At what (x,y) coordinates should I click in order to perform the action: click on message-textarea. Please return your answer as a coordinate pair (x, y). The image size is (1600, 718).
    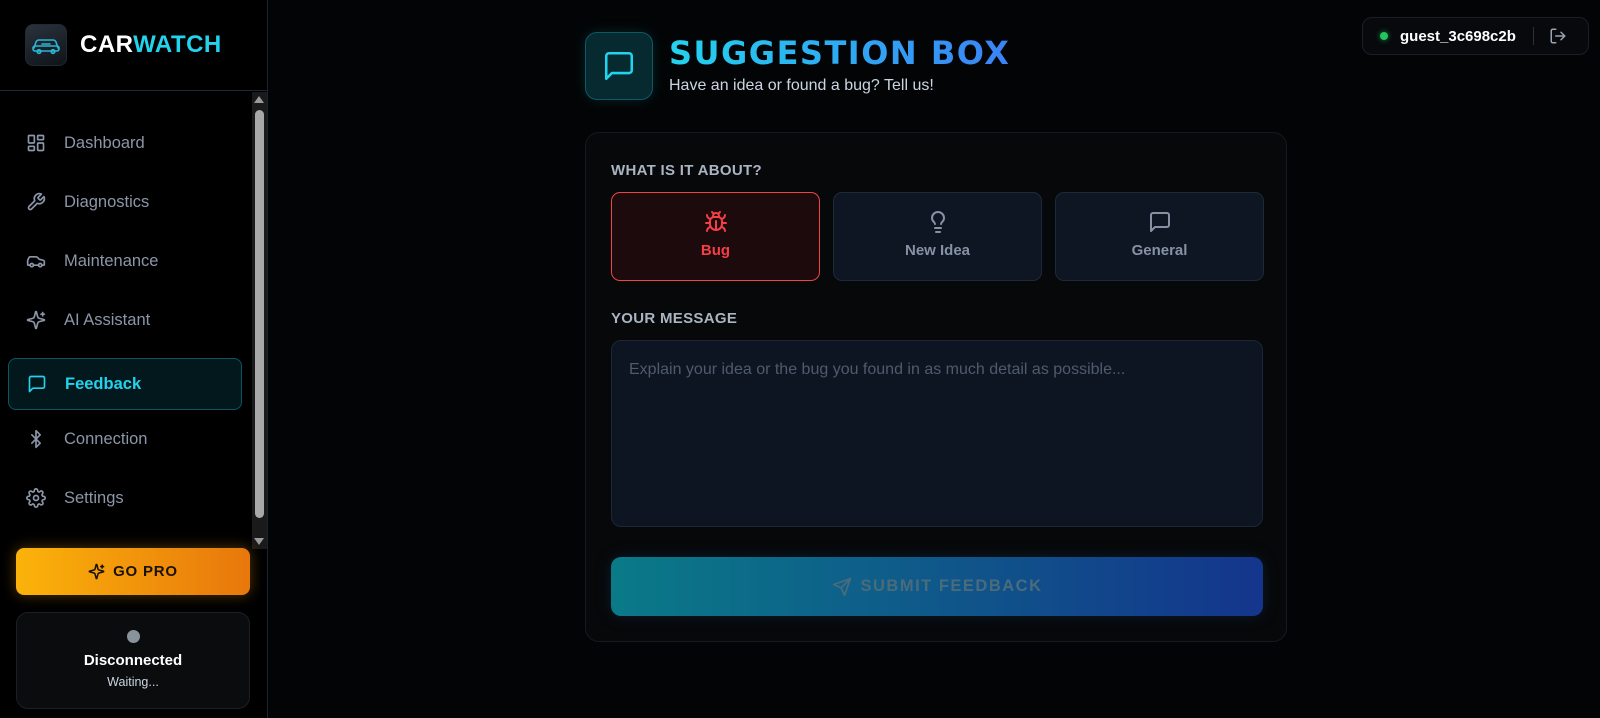
    Looking at the image, I should click on (937, 433).